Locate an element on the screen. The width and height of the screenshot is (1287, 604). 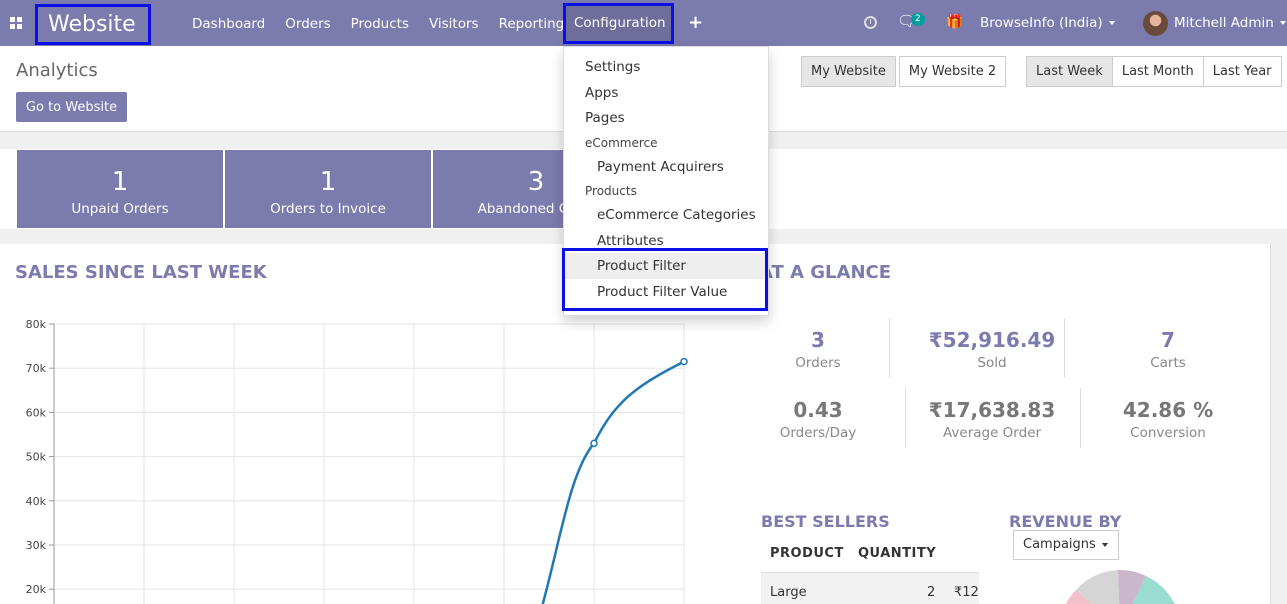
user-name: Mitchell Admin is located at coordinates (1224, 23).